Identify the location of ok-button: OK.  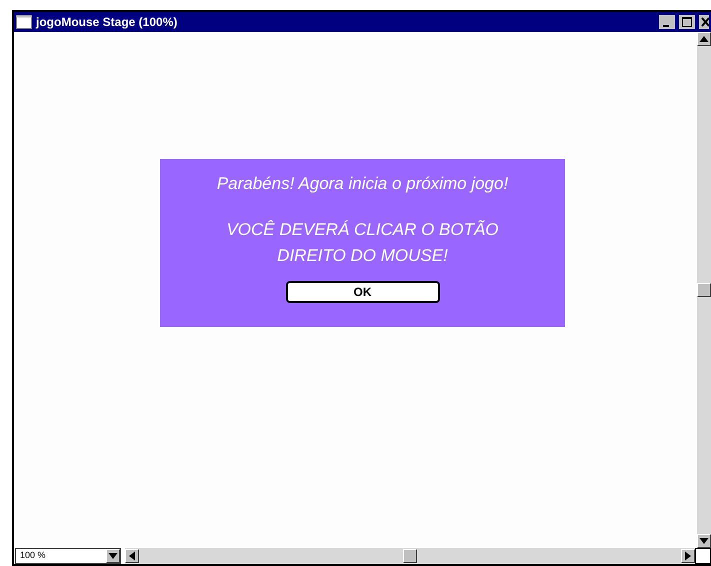
(363, 291).